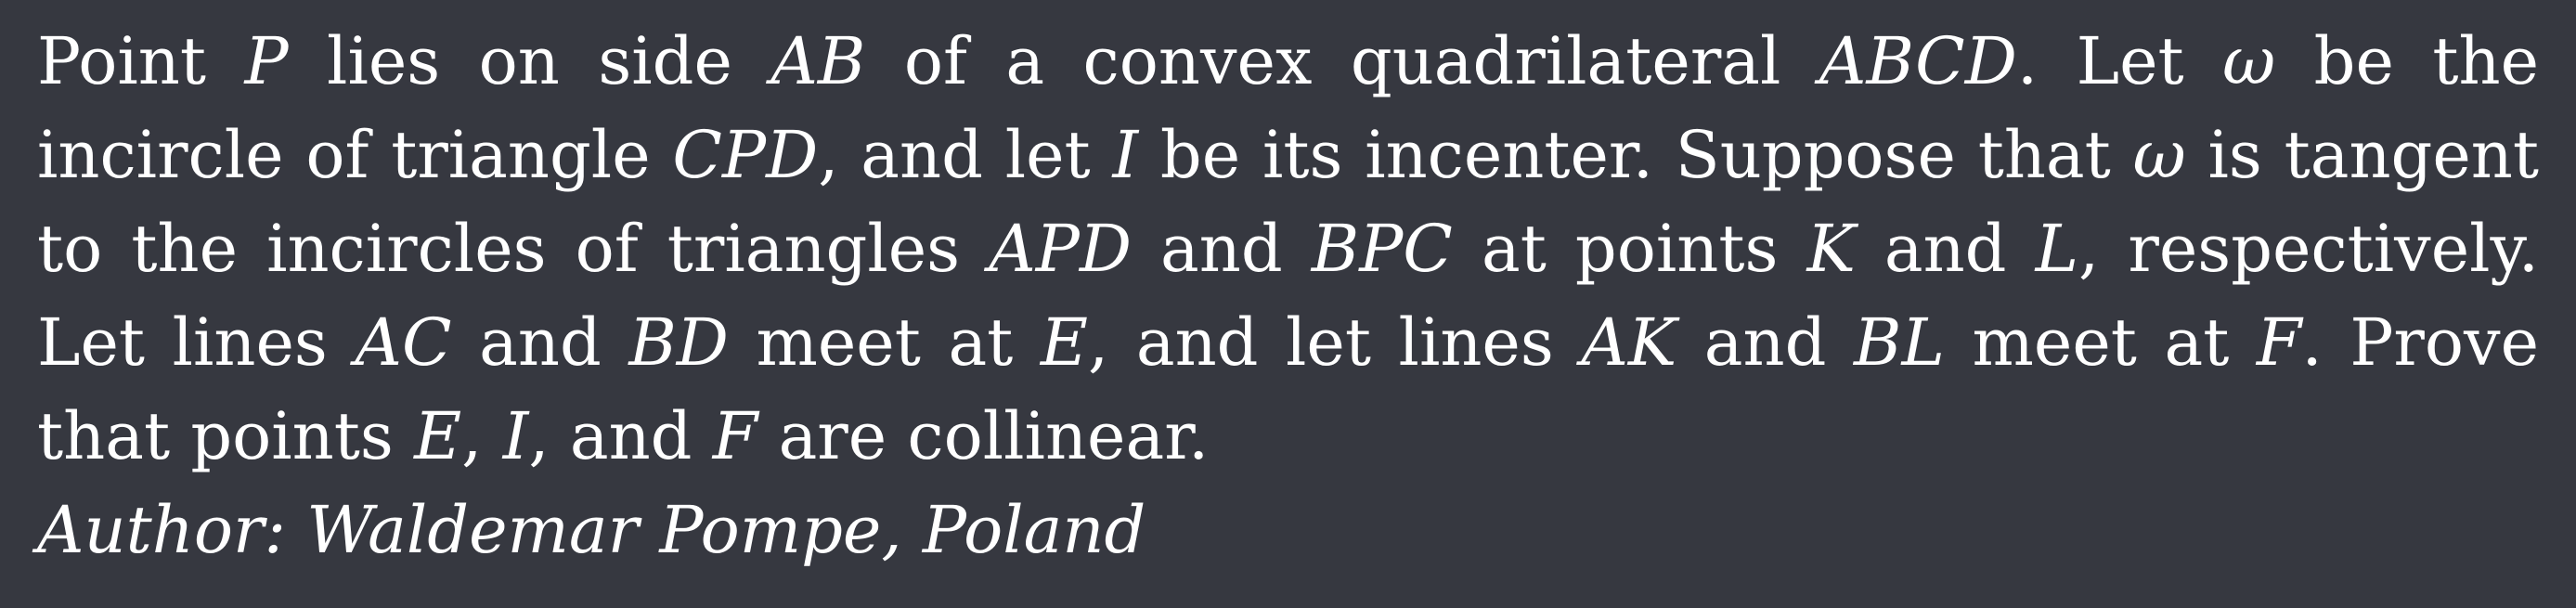 The width and height of the screenshot is (2576, 608). I want to click on text-run: be the, so click(2407, 61).